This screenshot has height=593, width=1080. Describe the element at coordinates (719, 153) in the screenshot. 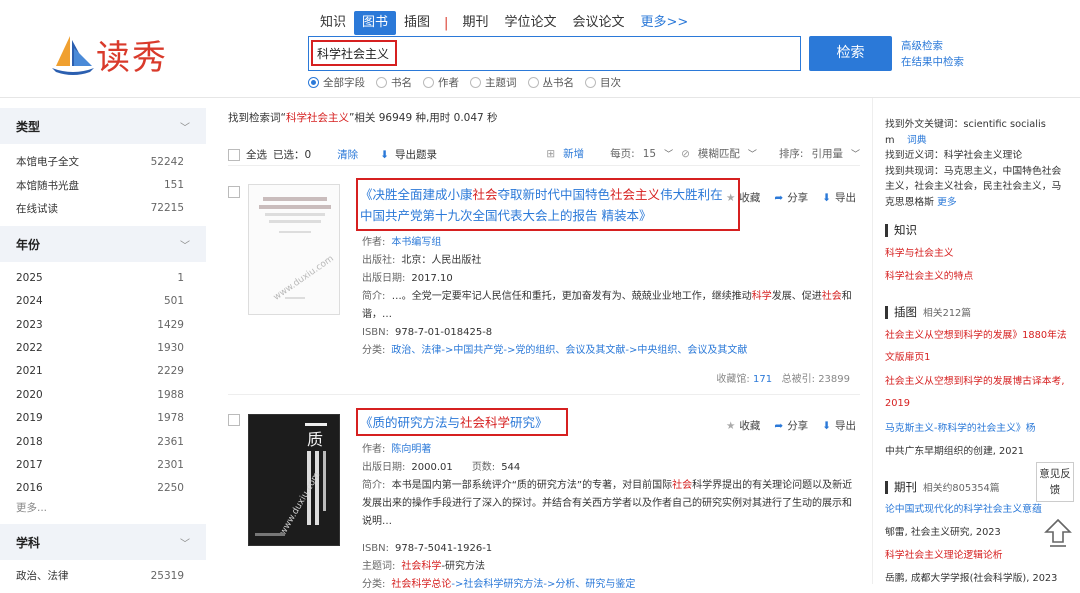

I see `fuzzy-match-select: 模糊匹配` at that location.